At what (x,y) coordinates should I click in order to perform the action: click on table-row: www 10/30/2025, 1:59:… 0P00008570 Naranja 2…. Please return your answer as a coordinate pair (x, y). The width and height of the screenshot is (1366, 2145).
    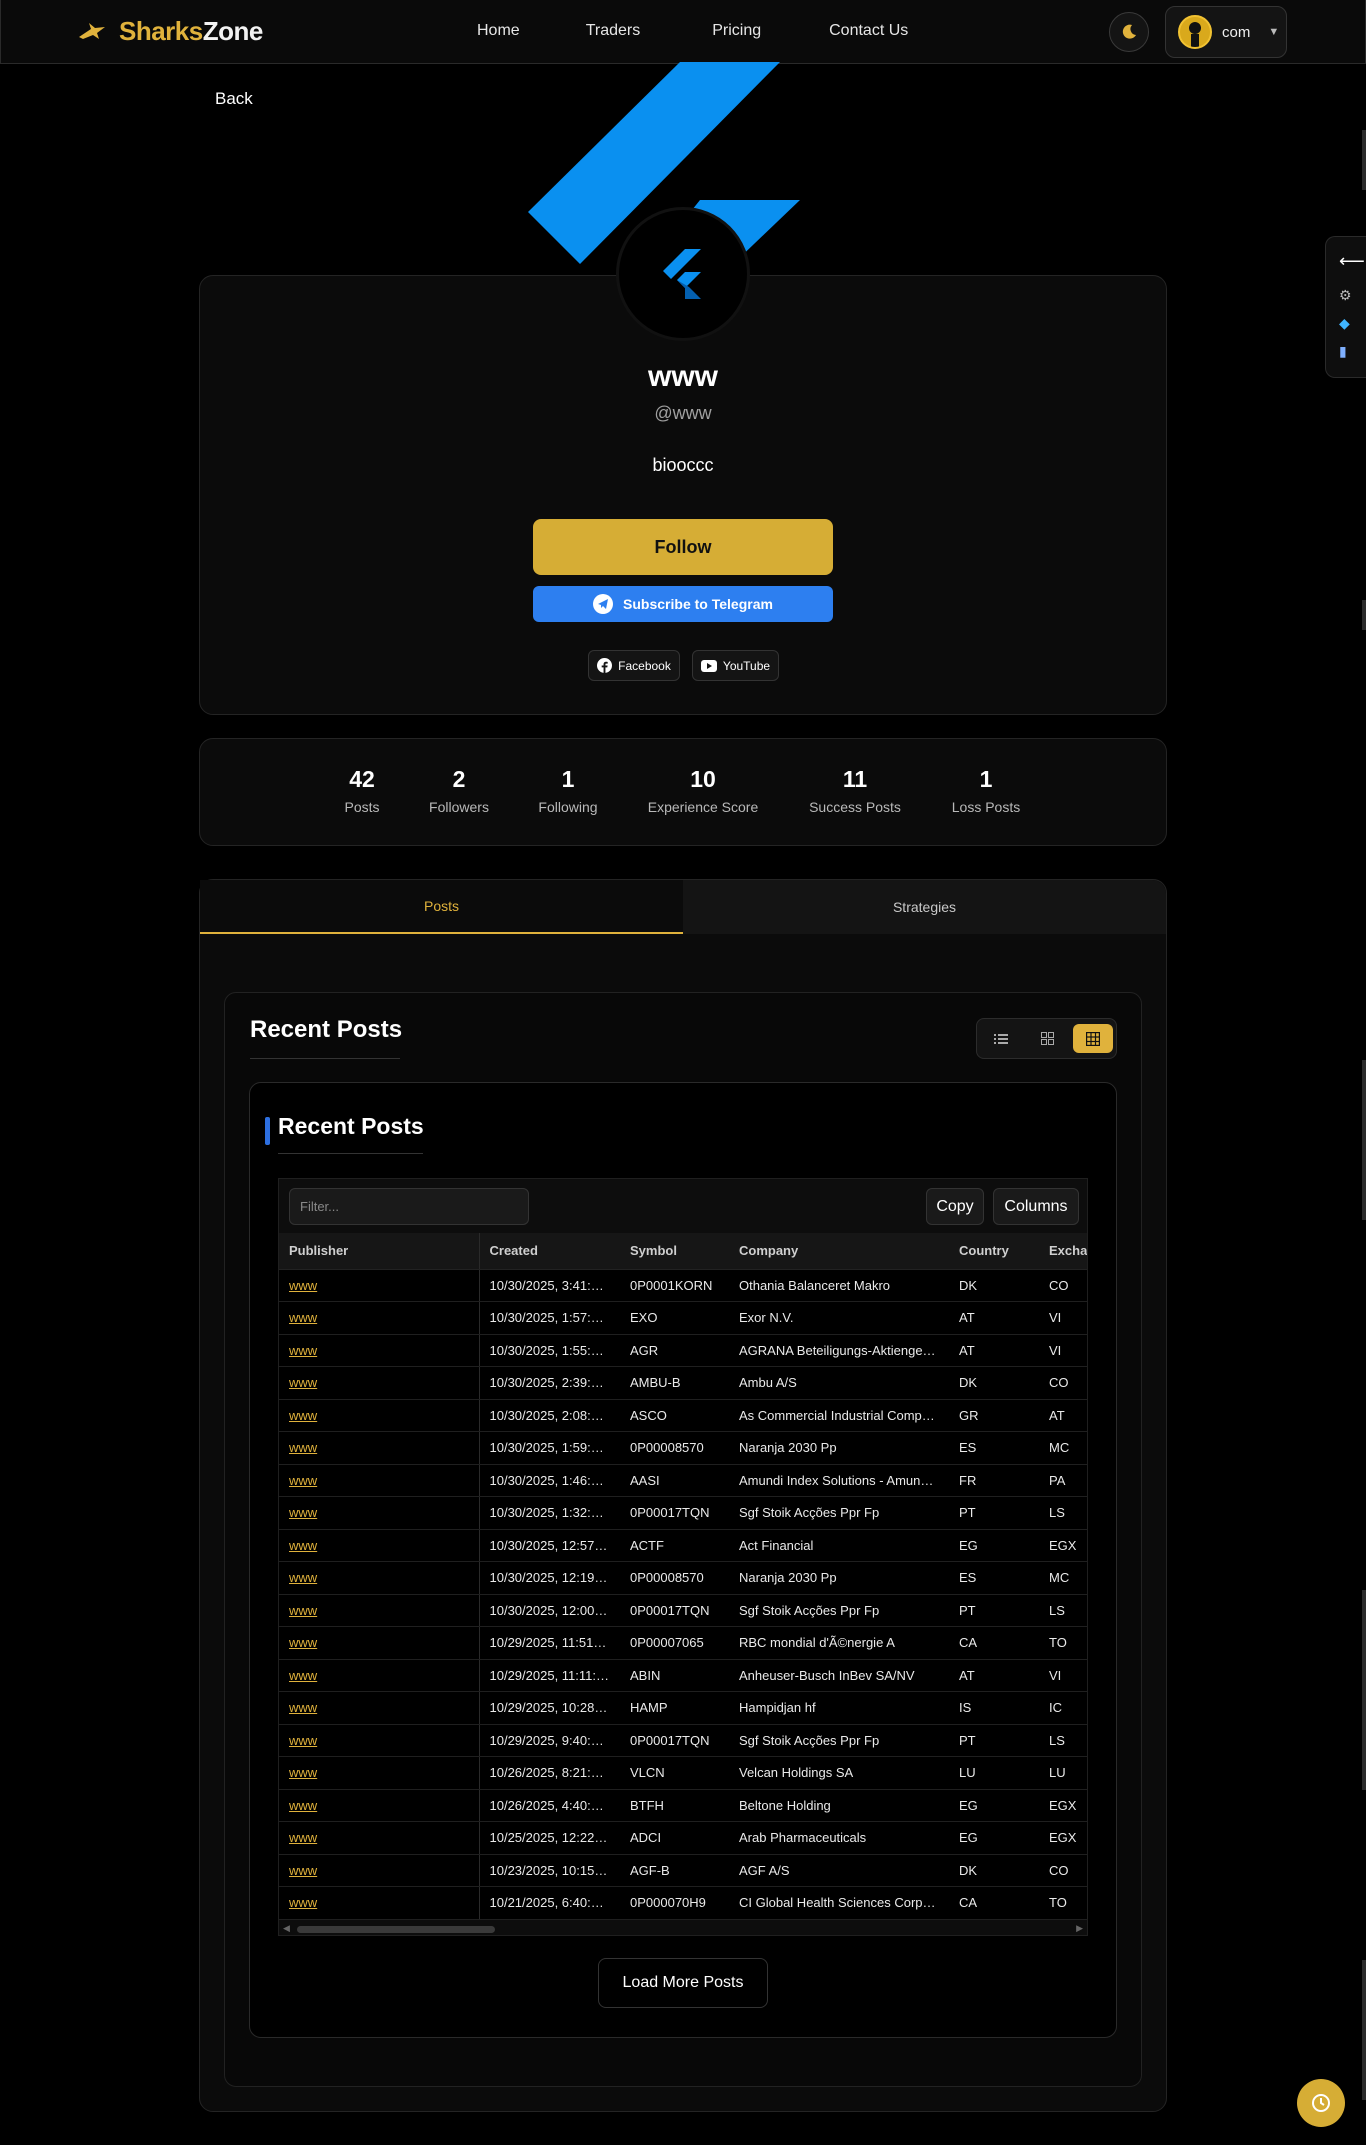
    Looking at the image, I should click on (683, 1448).